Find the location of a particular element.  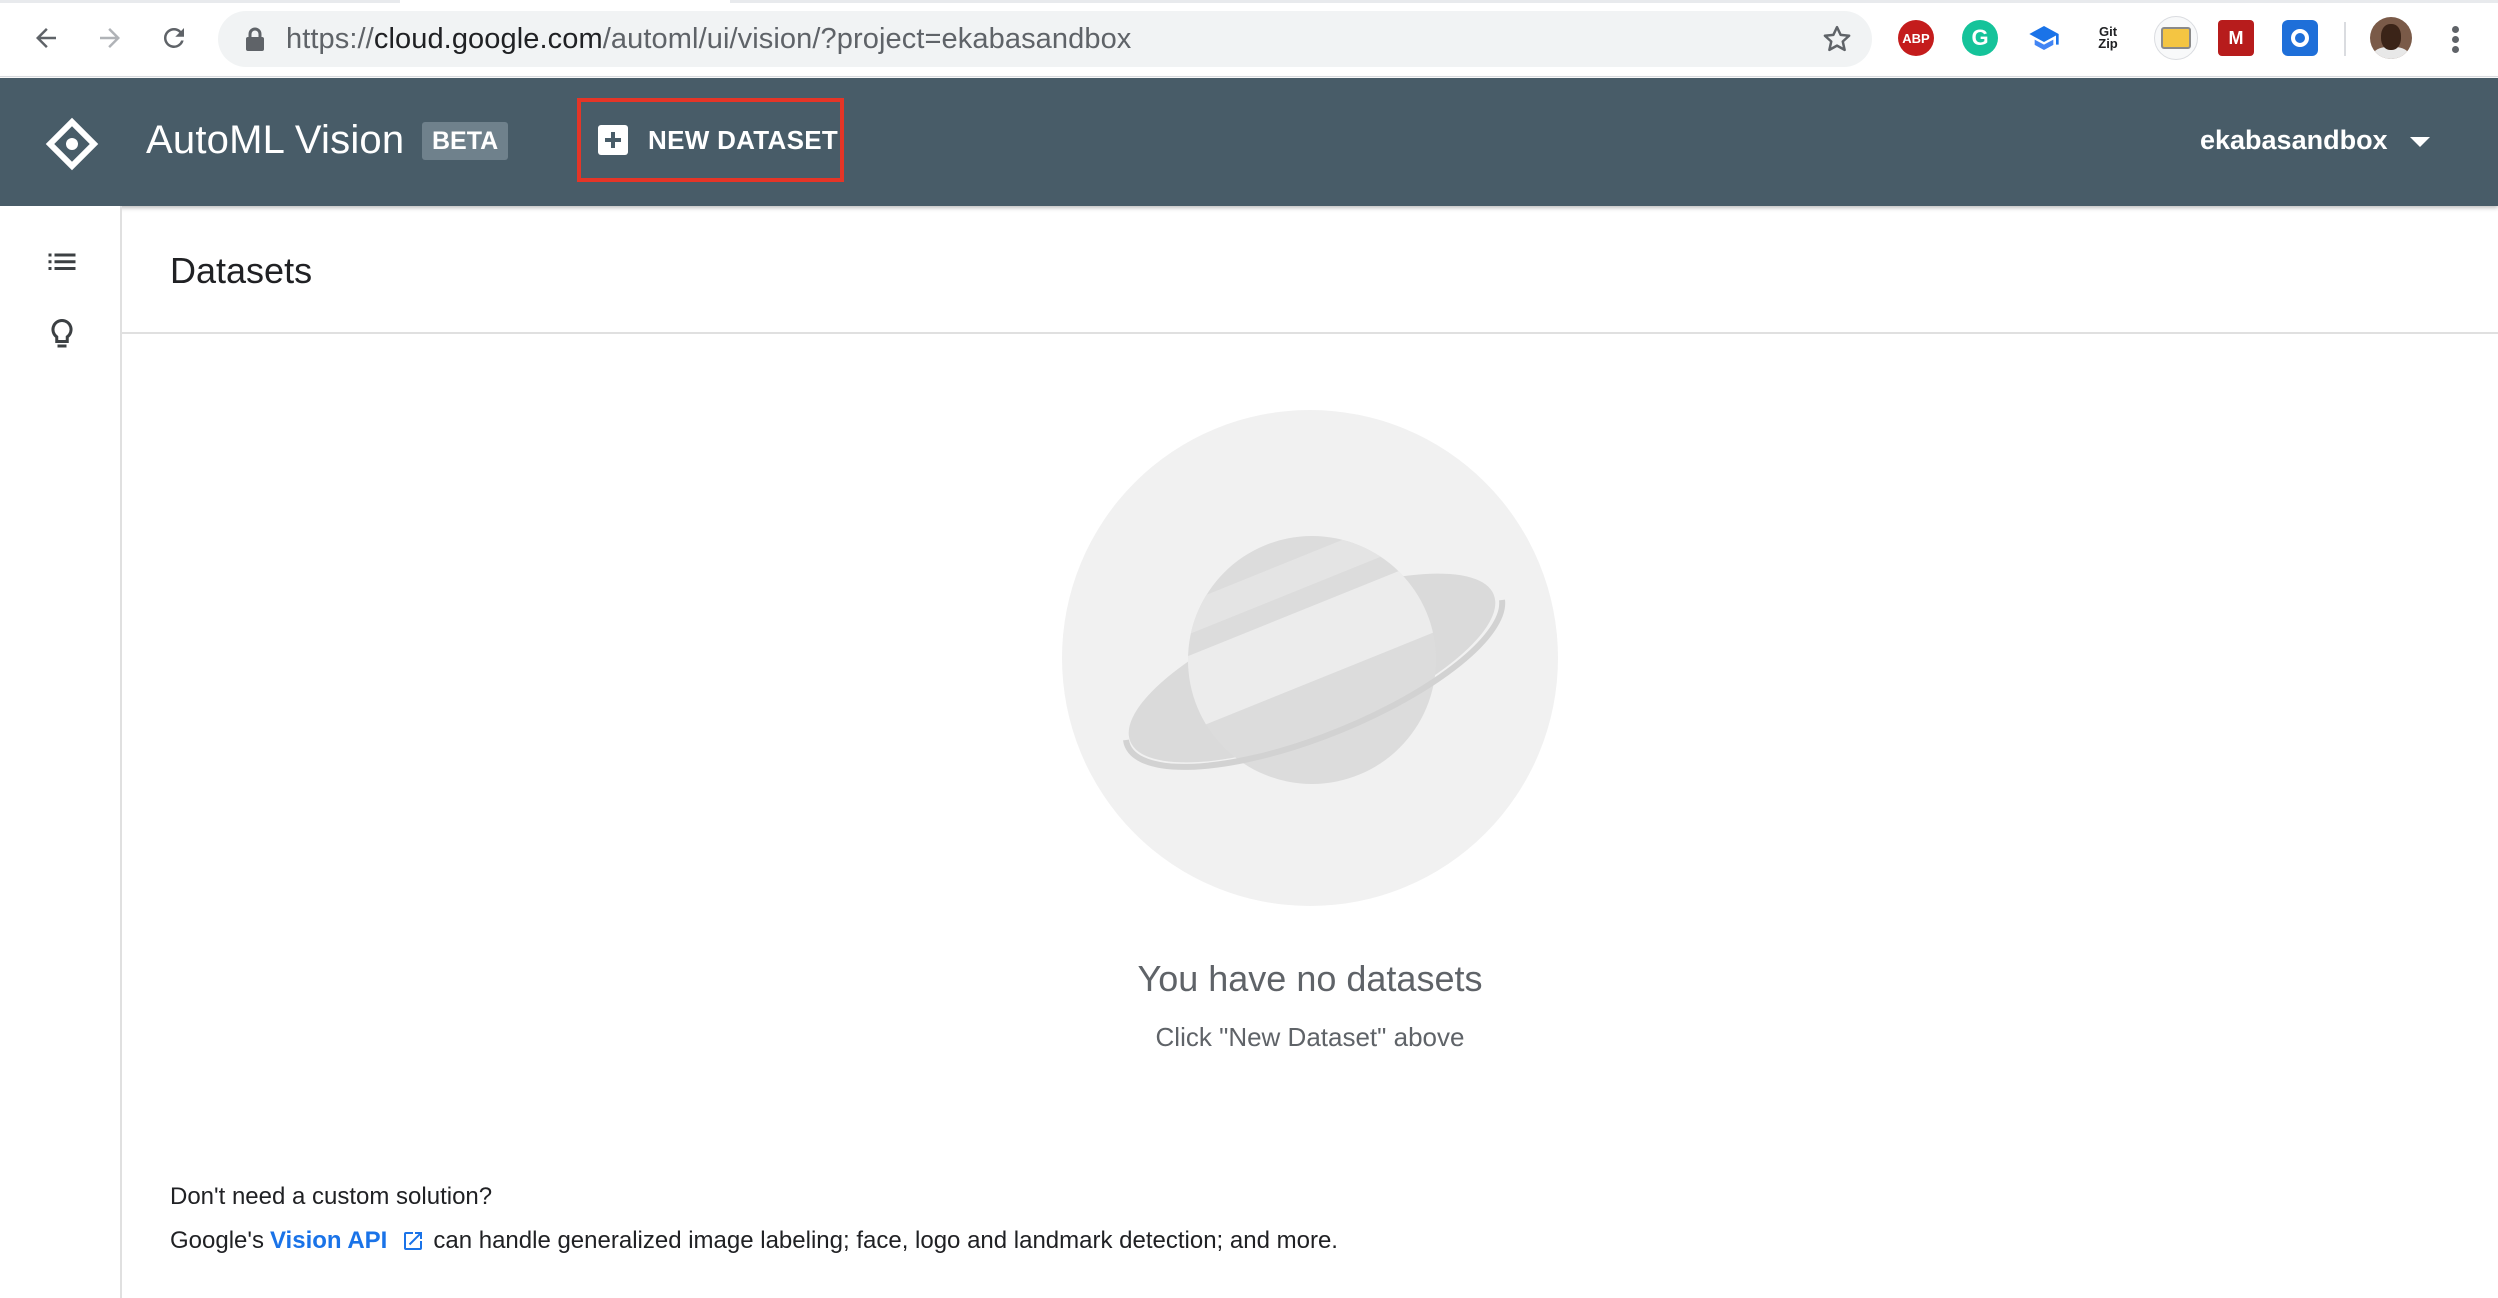

forward-button is located at coordinates (110, 38).